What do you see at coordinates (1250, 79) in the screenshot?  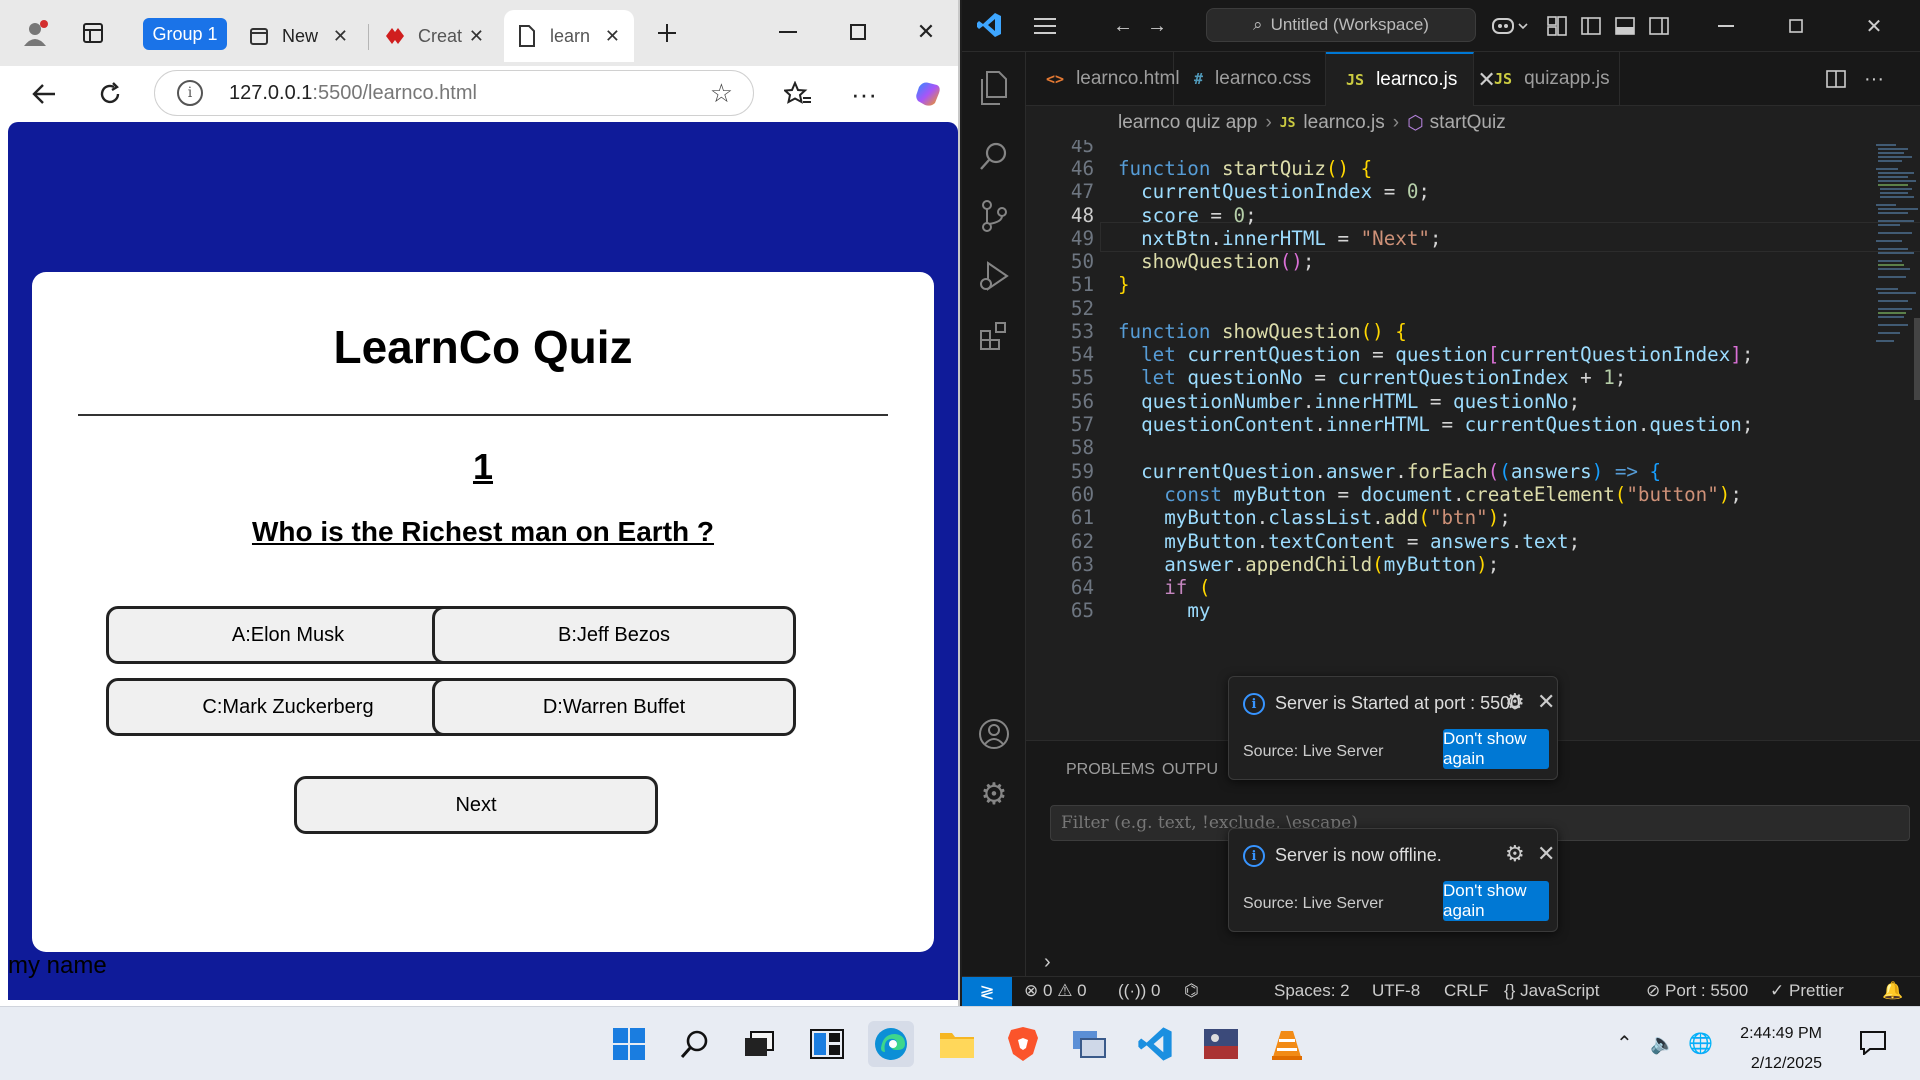 I see `tab-learnco-css: # learnco.css` at bounding box center [1250, 79].